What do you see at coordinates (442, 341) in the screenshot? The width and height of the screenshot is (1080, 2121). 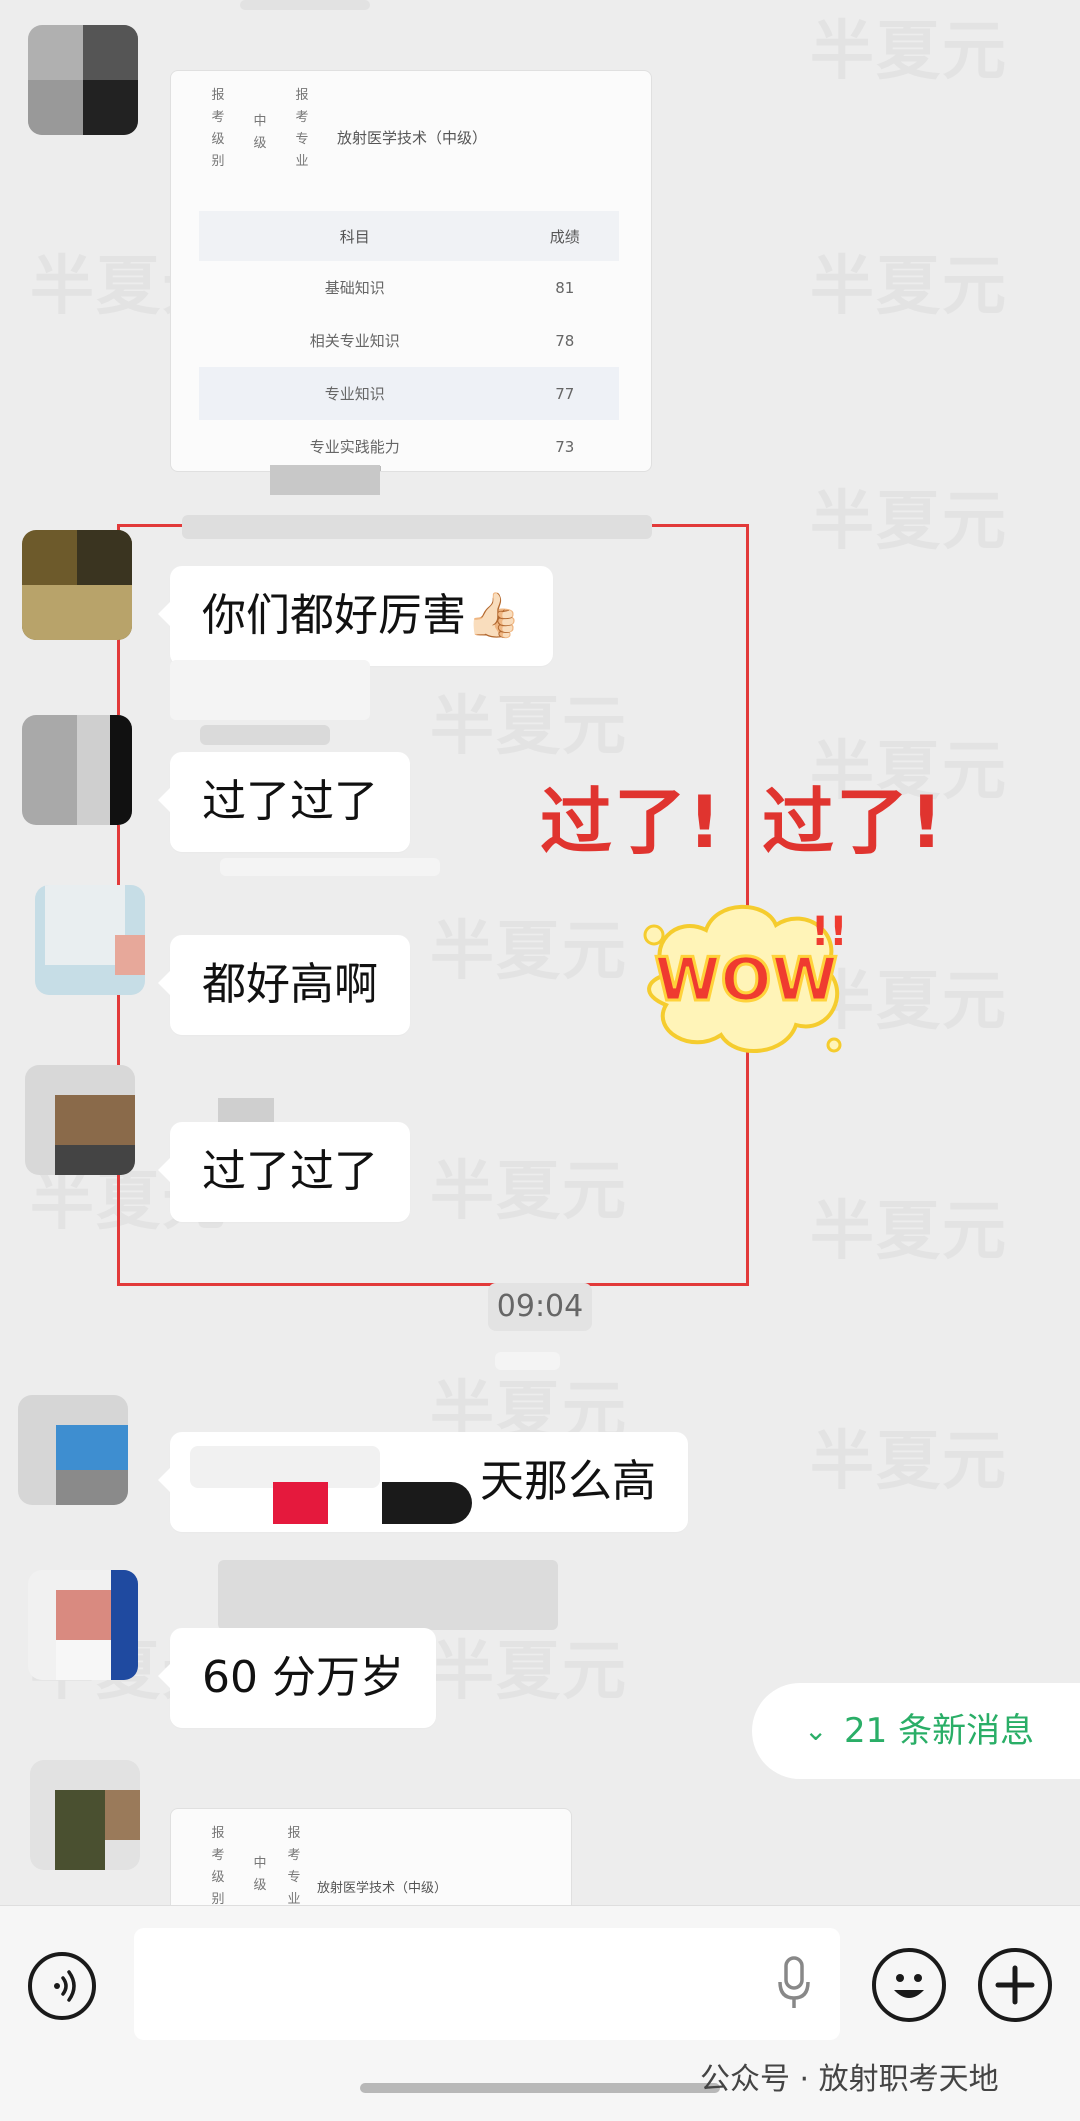 I see `table-row: 相关专业知识 78` at bounding box center [442, 341].